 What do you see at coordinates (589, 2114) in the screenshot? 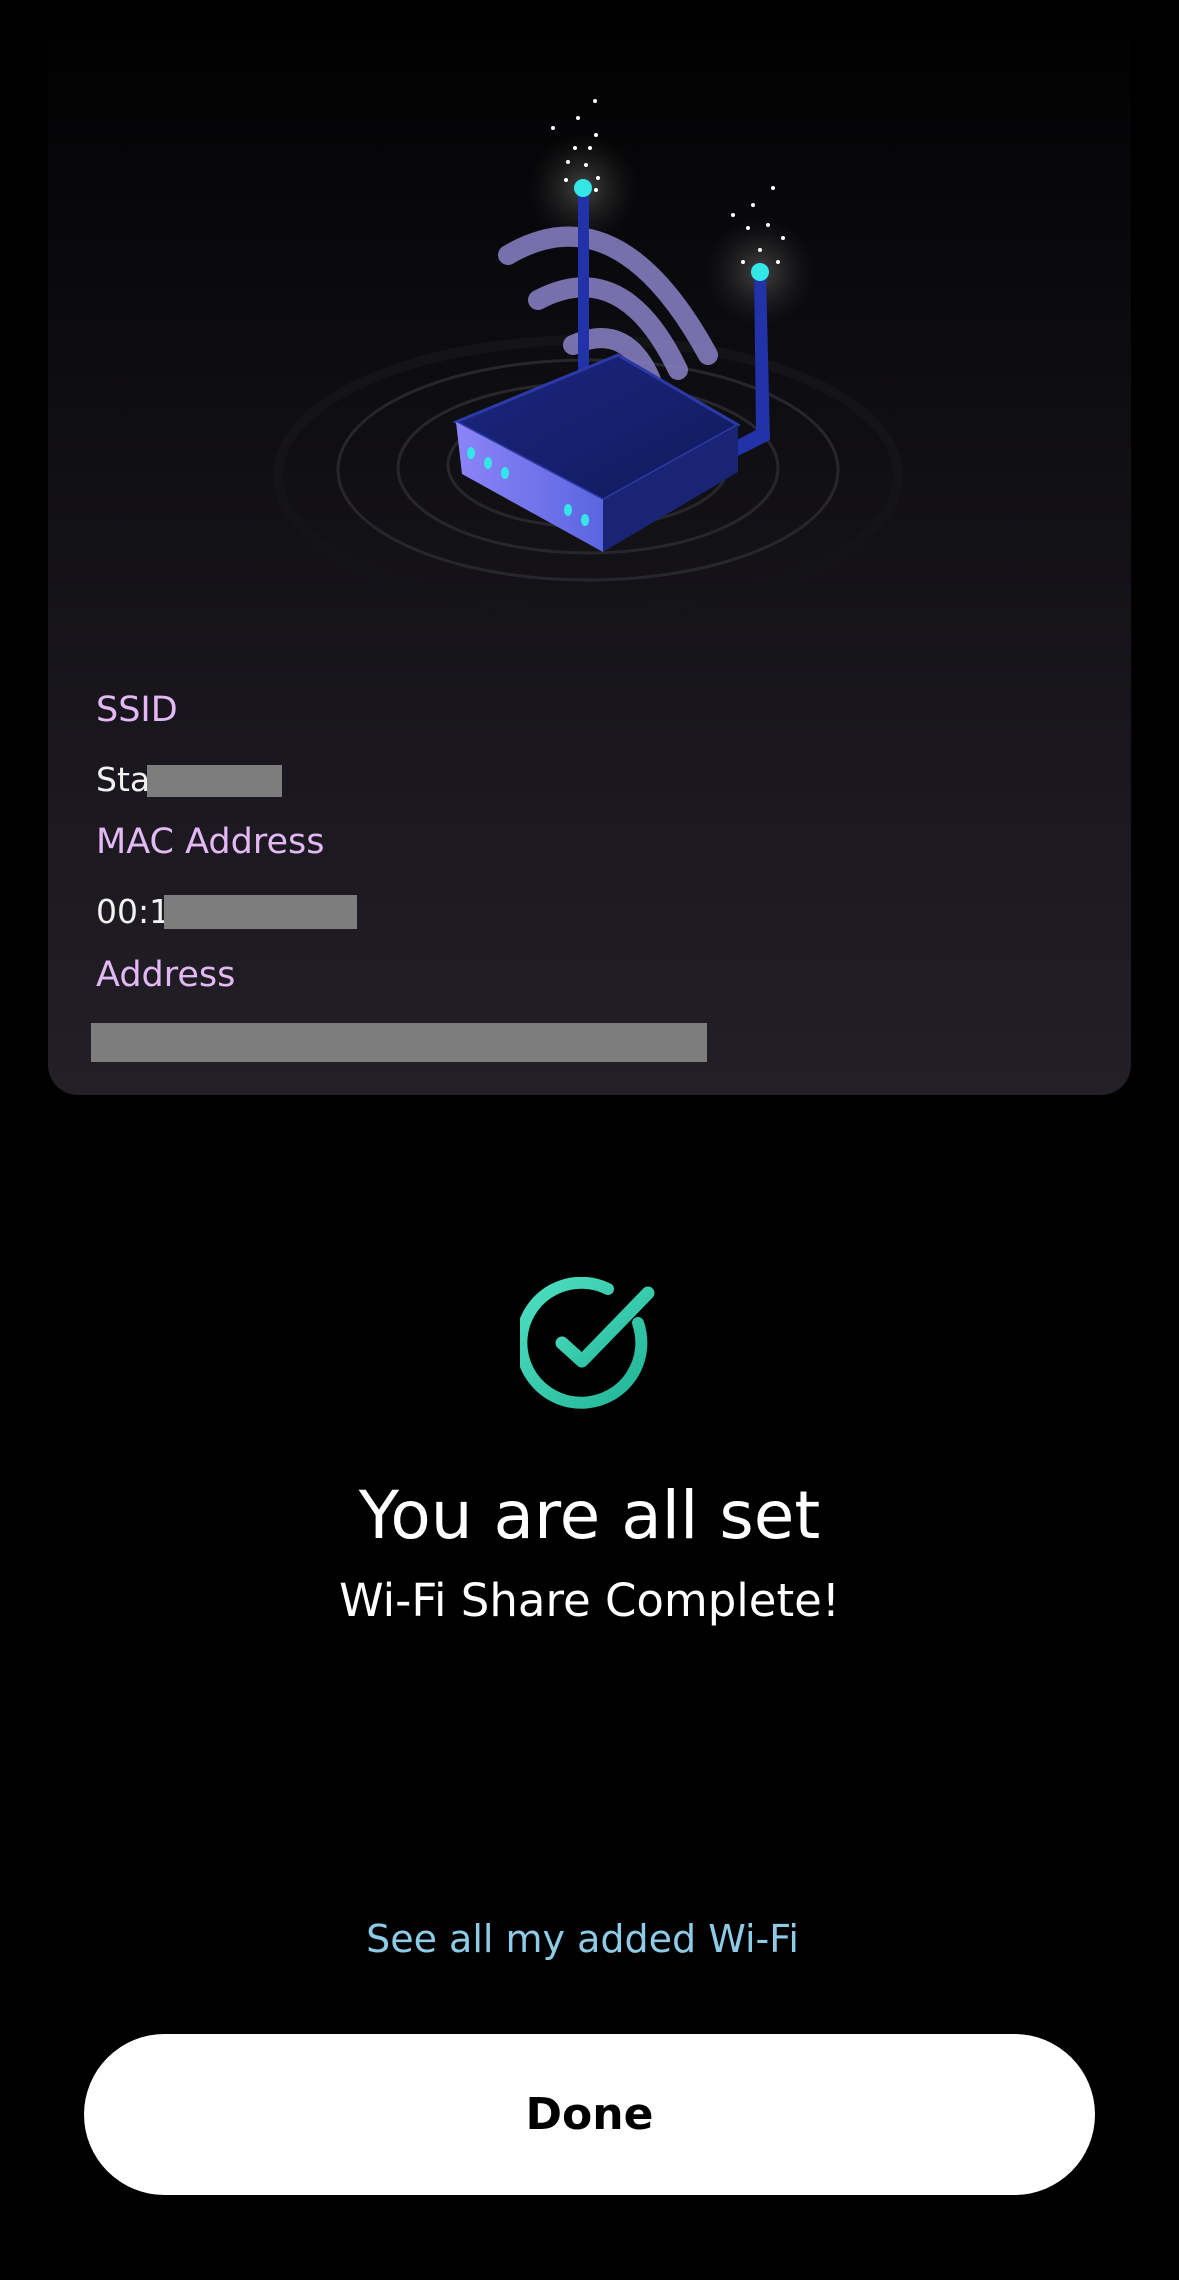
I see `done-button: Done` at bounding box center [589, 2114].